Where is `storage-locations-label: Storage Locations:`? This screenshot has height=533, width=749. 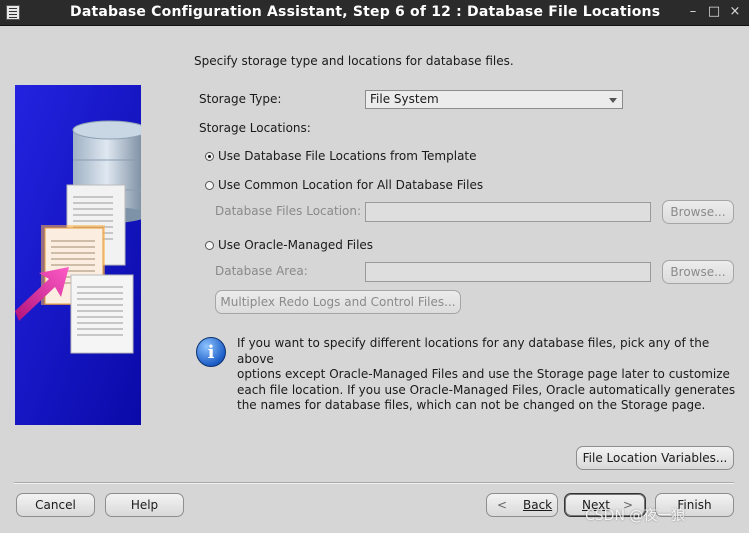 storage-locations-label: Storage Locations: is located at coordinates (255, 128).